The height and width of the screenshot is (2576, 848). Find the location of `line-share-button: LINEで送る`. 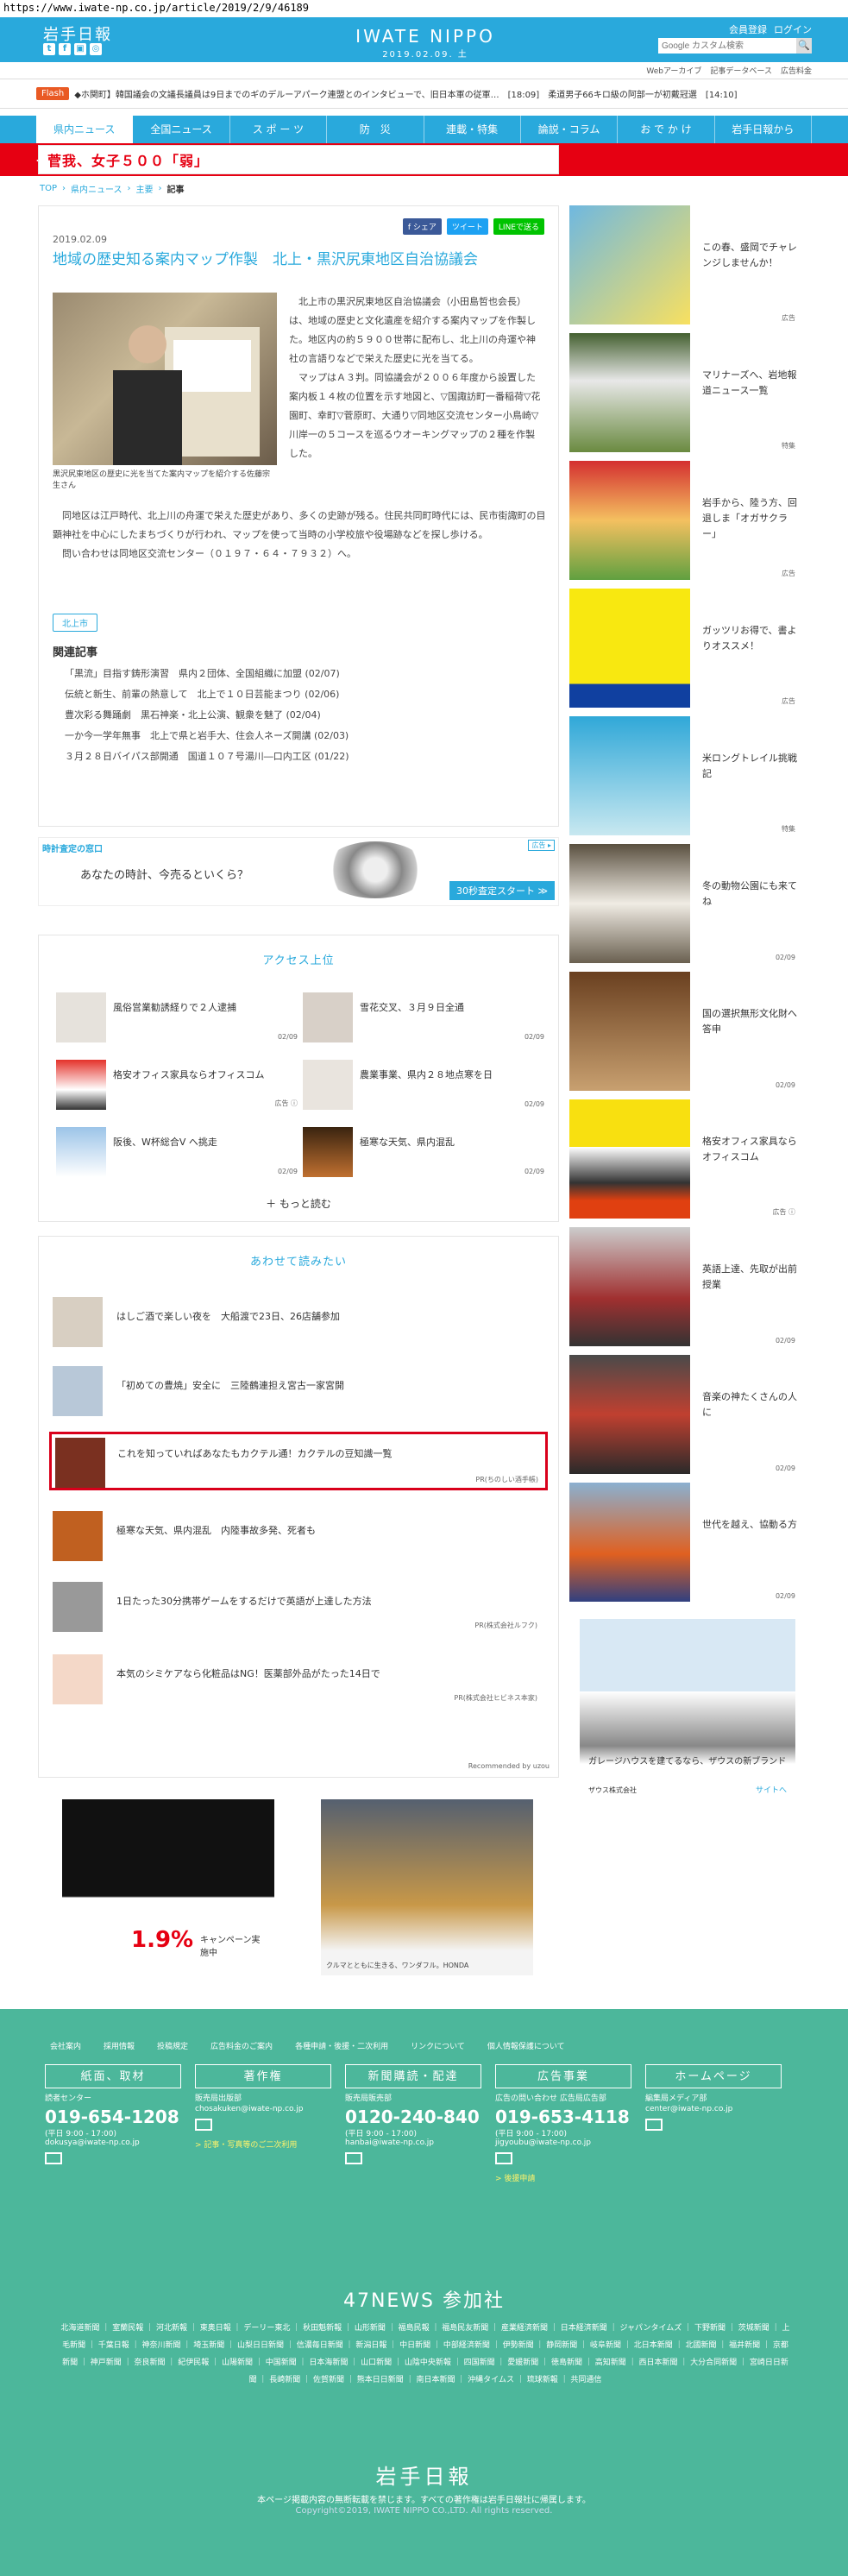

line-share-button: LINEで送る is located at coordinates (518, 227).